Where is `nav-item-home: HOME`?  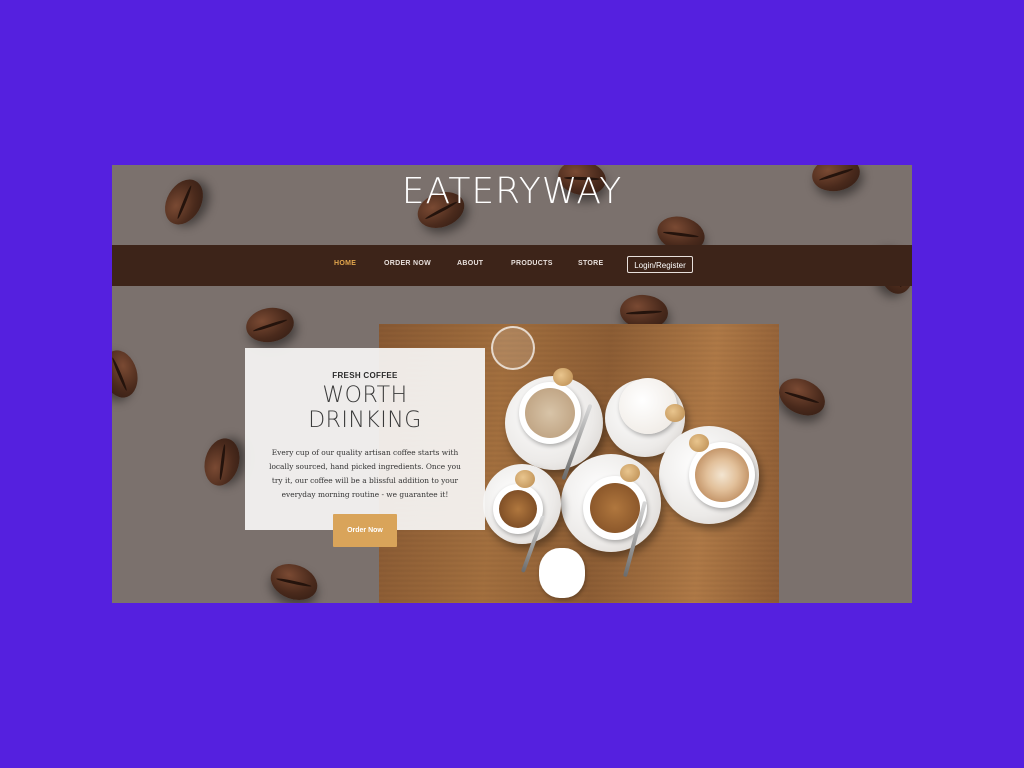
nav-item-home: HOME is located at coordinates (345, 263).